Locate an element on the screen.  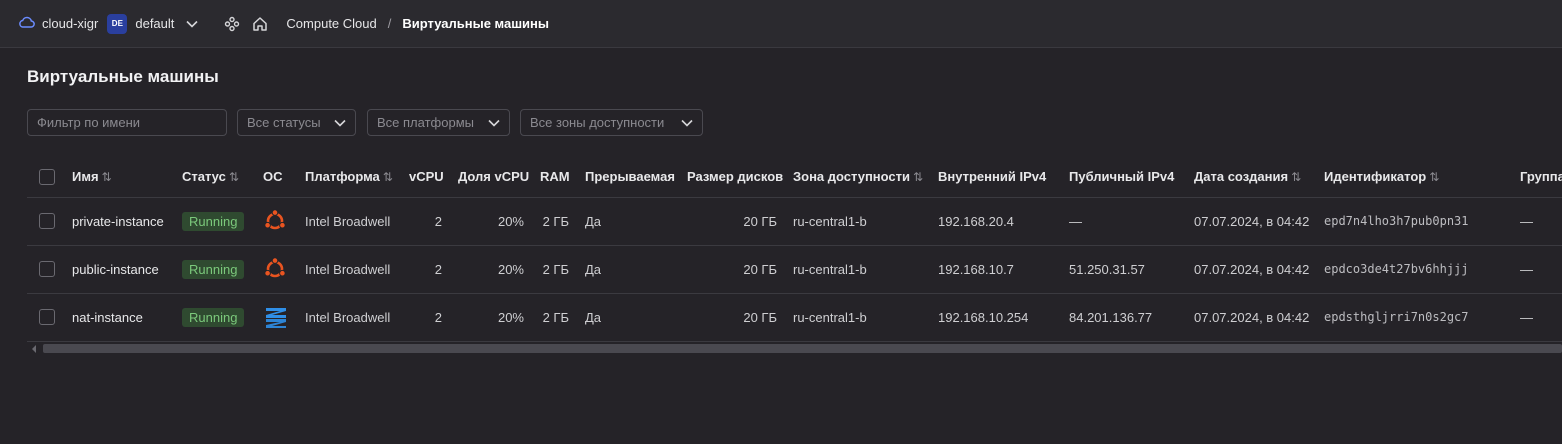
folder-name: default is located at coordinates (154, 23).